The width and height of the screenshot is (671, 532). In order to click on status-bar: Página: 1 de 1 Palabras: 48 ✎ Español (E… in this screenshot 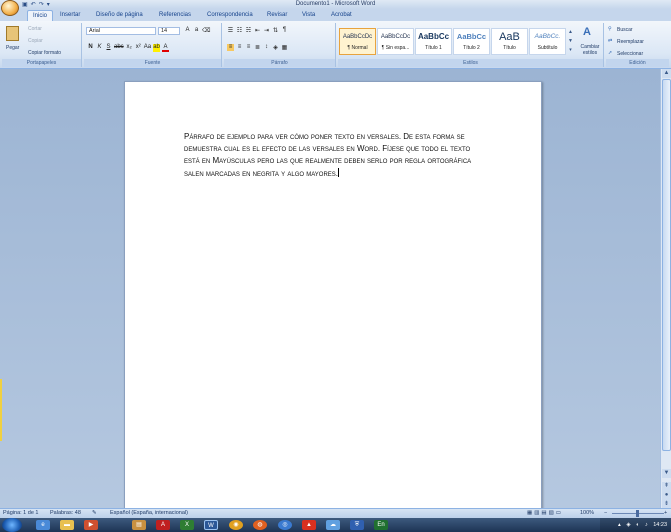, I will do `click(335, 513)`.